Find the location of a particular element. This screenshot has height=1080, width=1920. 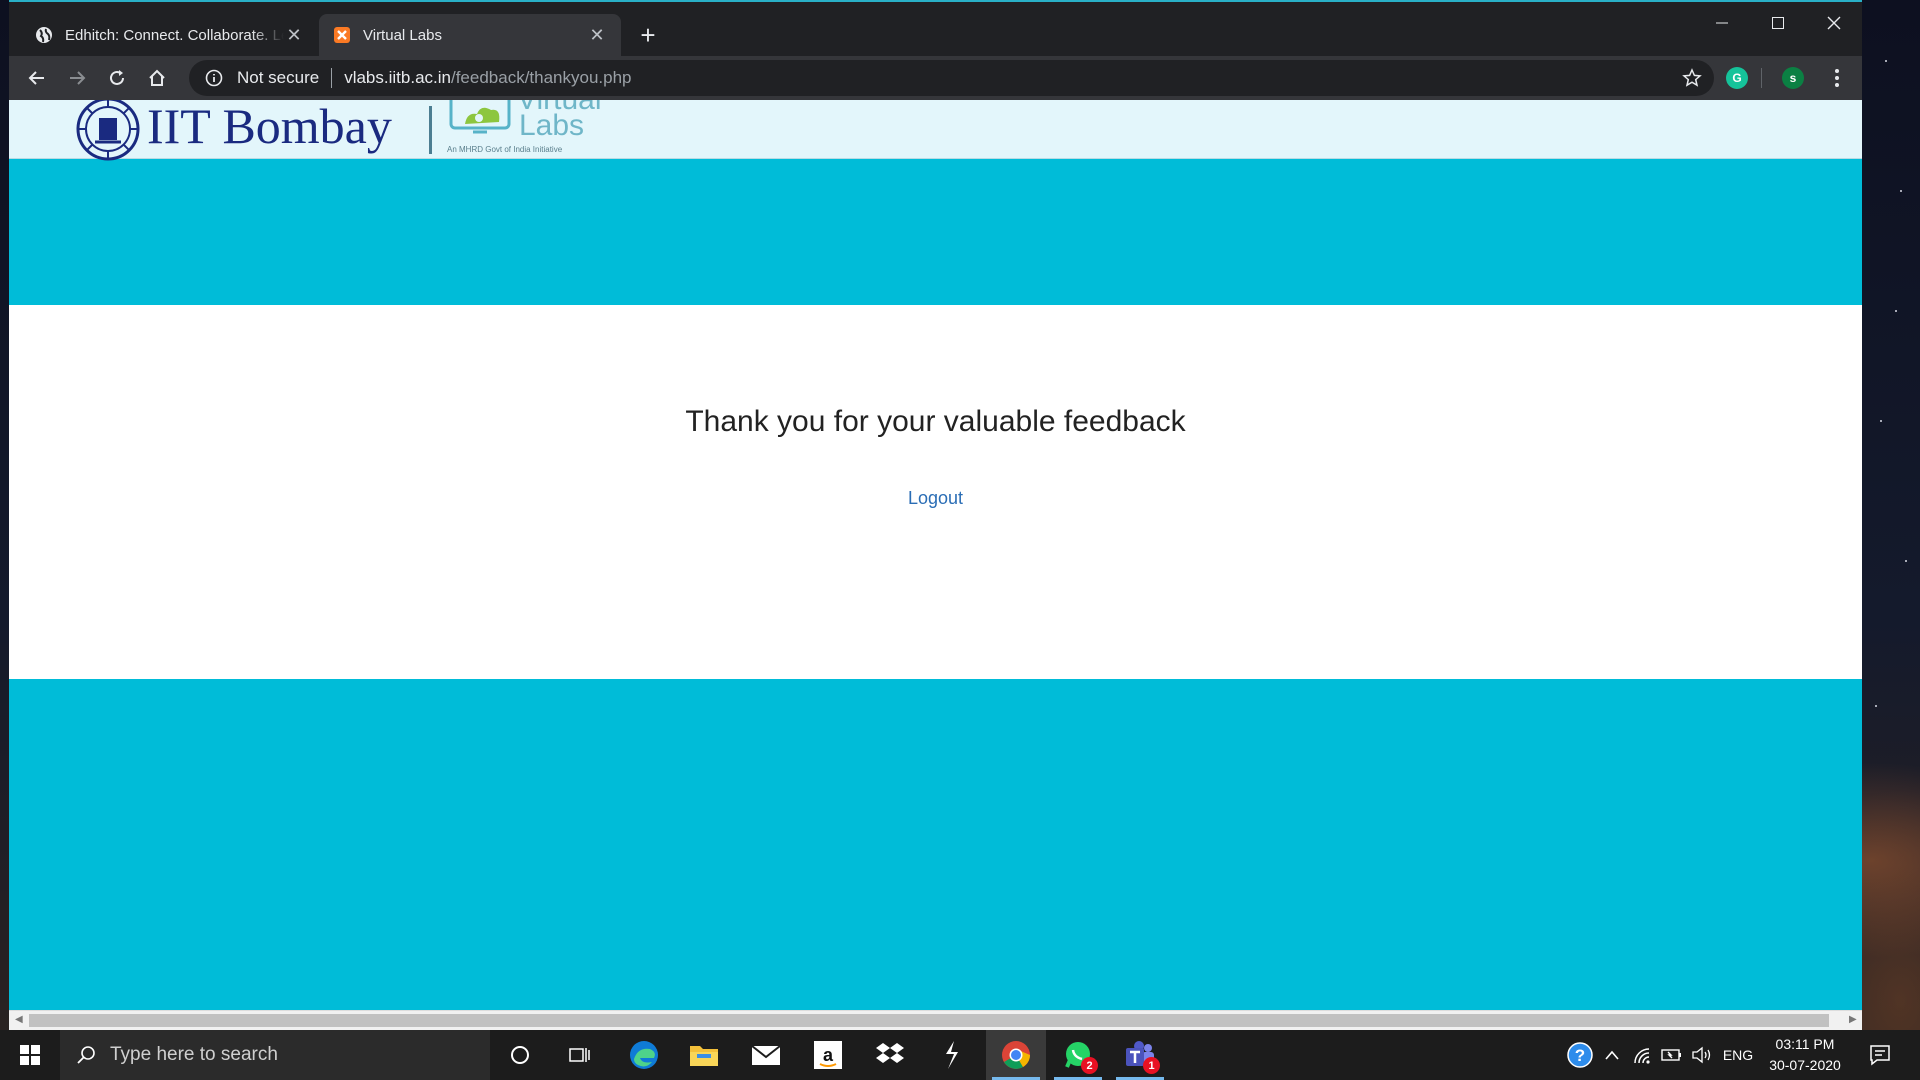

help-tray-icon: ? is located at coordinates (1580, 1055).